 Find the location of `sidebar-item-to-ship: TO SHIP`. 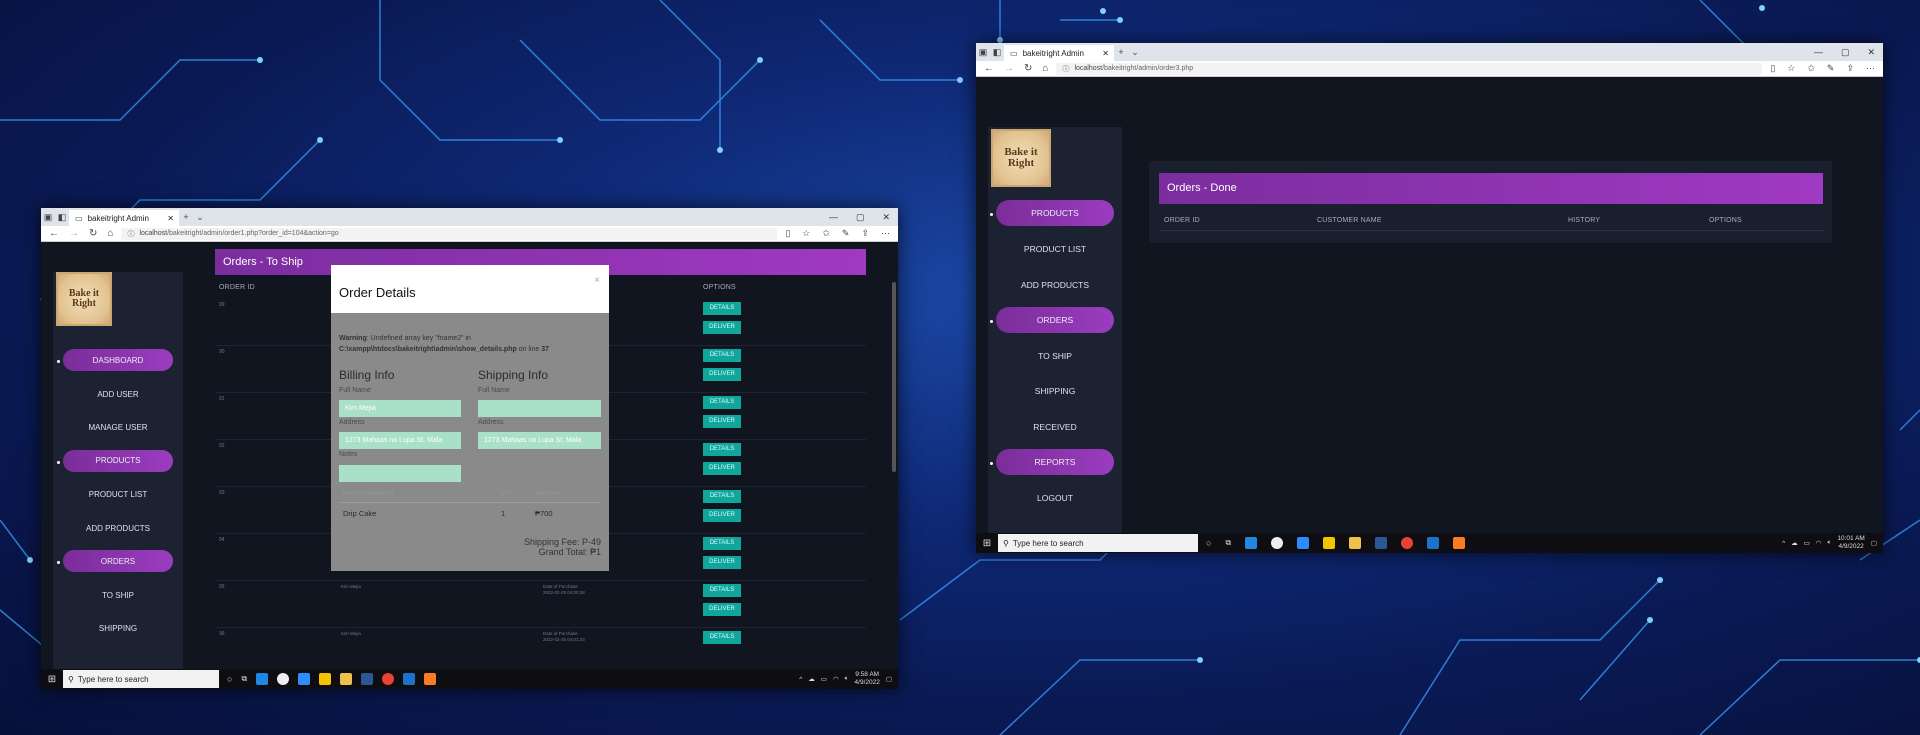

sidebar-item-to-ship: TO SHIP is located at coordinates (1055, 356).